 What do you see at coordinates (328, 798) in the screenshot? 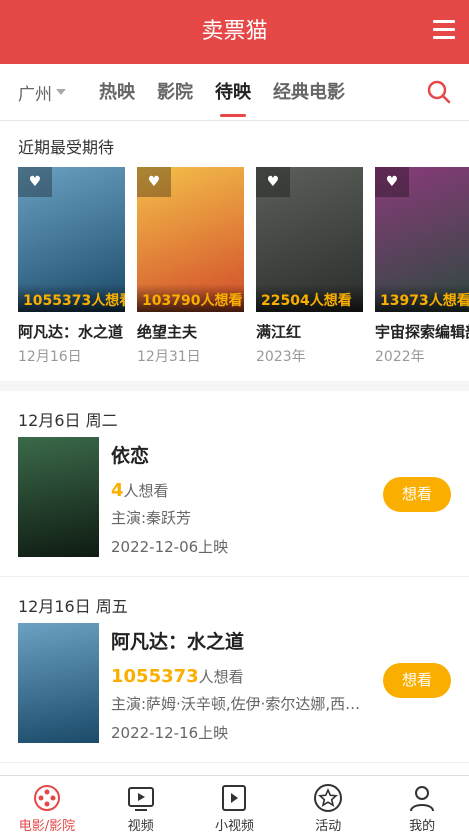
I see `star-icon` at bounding box center [328, 798].